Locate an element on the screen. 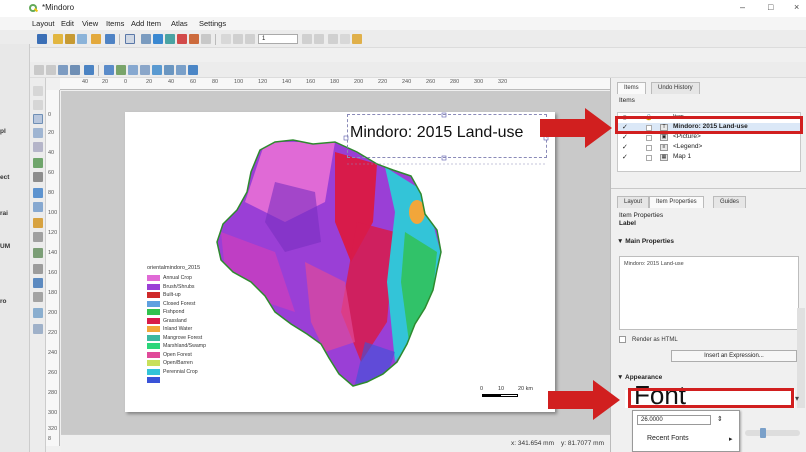  item-name: <Picture> is located at coordinates (687, 136).